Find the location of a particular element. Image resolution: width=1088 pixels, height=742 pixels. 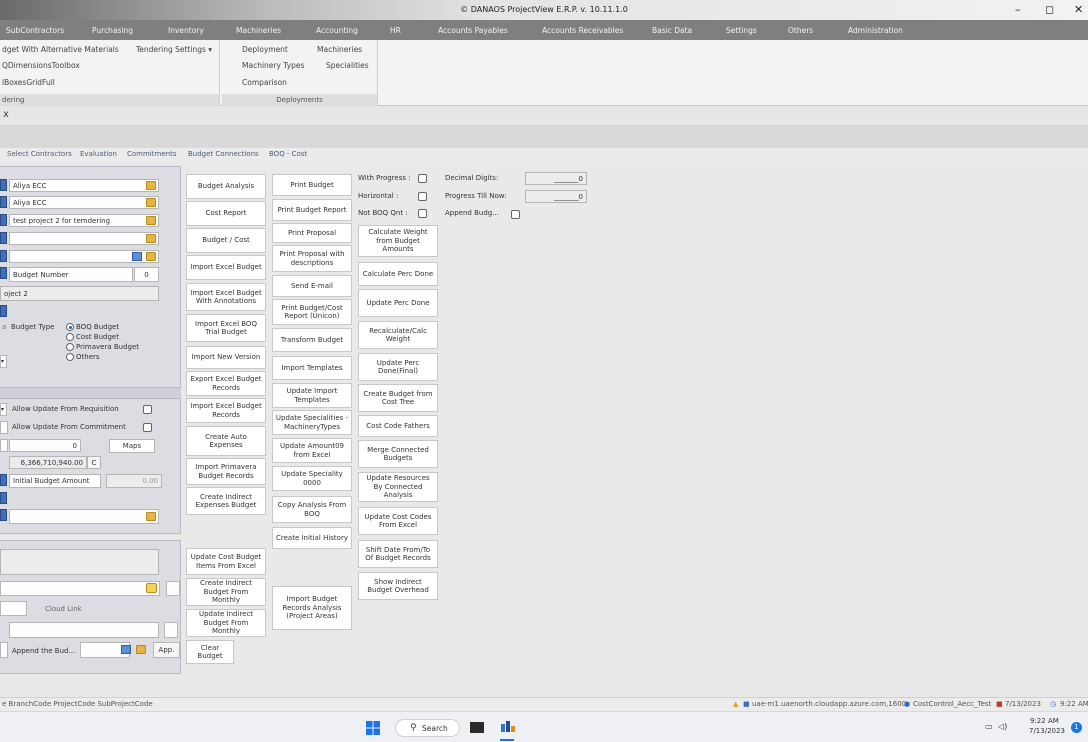

cost-report-button: Cost Report is located at coordinates (226, 213).